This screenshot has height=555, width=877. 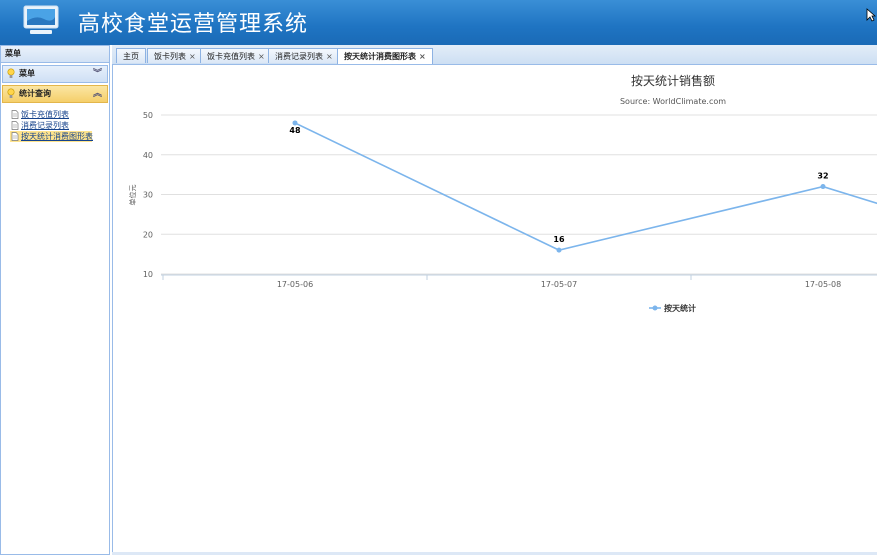 What do you see at coordinates (55, 300) in the screenshot?
I see `sidebar: 菜单 菜单 ︾ 统计查询 ︽ 饭卡充值列表 消费记录列表 按天统计消费图形表` at bounding box center [55, 300].